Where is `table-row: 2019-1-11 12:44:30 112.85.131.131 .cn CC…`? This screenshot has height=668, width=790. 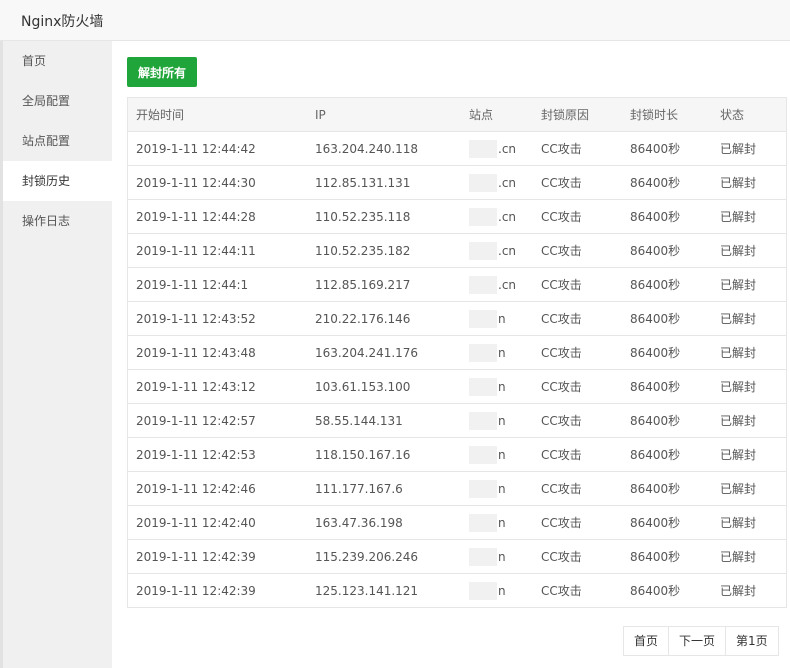
table-row: 2019-1-11 12:44:30 112.85.131.131 .cn CC… is located at coordinates (457, 182).